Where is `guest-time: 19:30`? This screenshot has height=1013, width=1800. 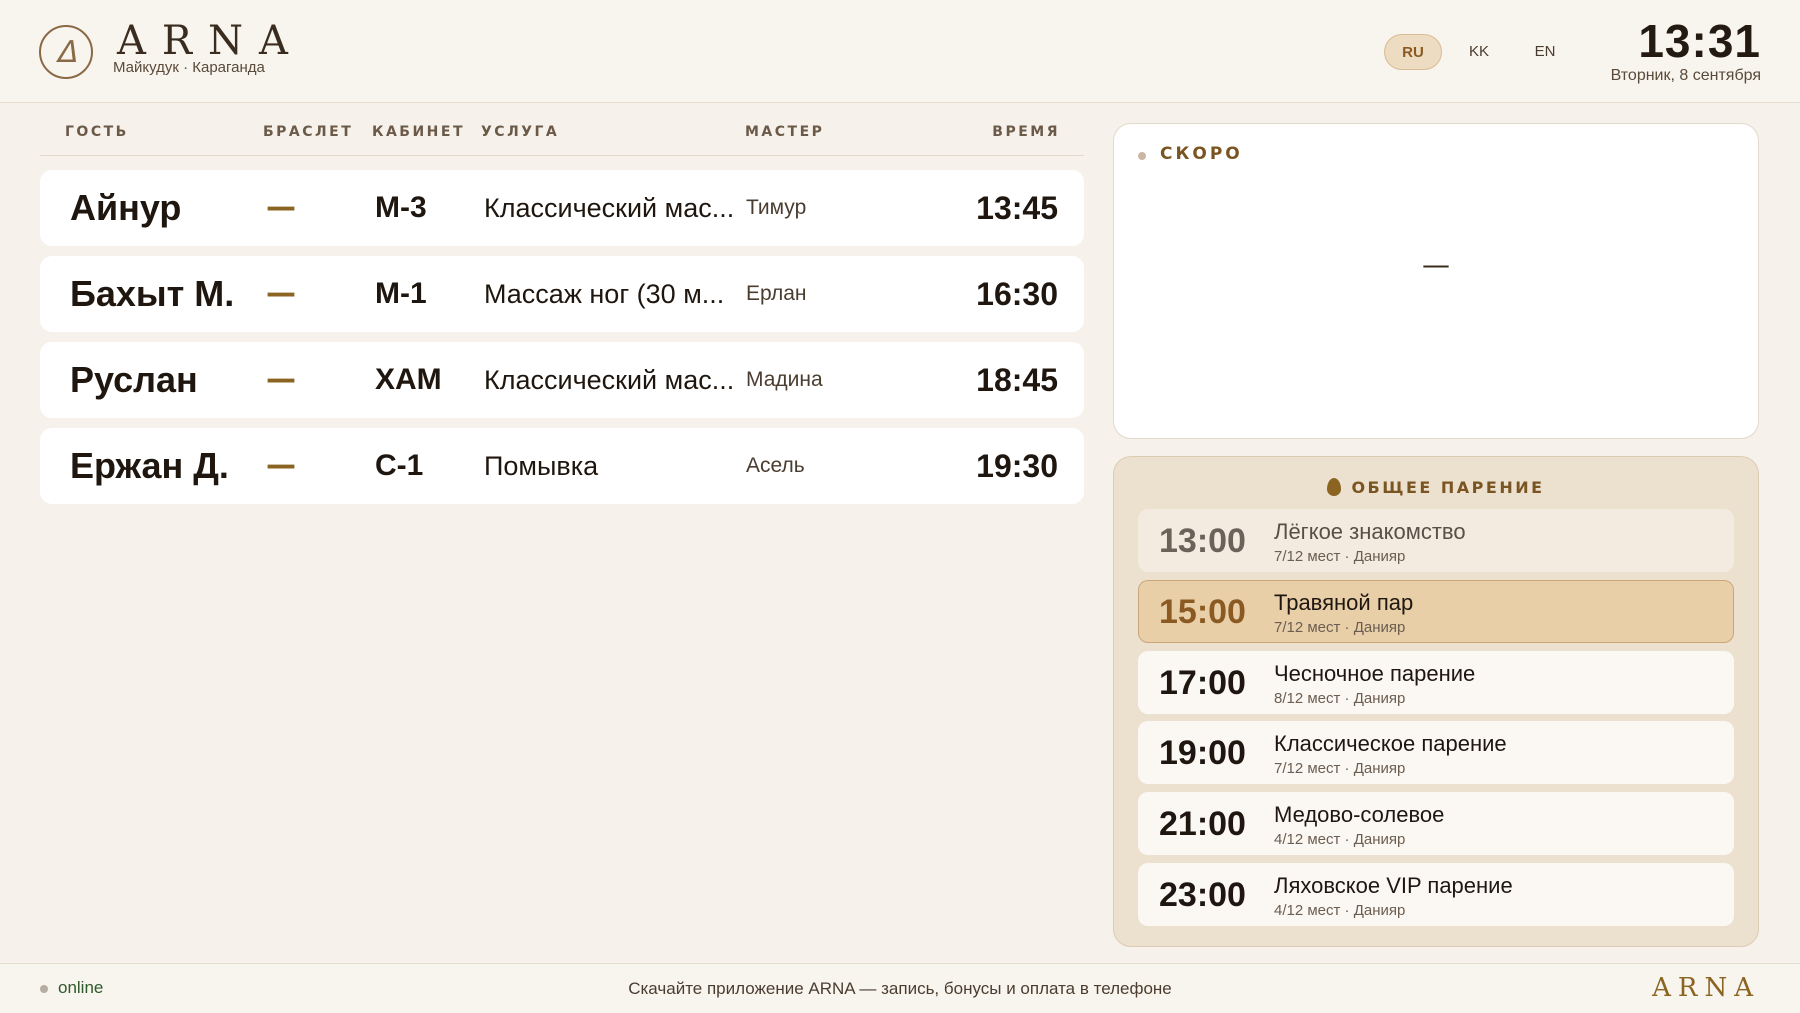 guest-time: 19:30 is located at coordinates (1017, 466).